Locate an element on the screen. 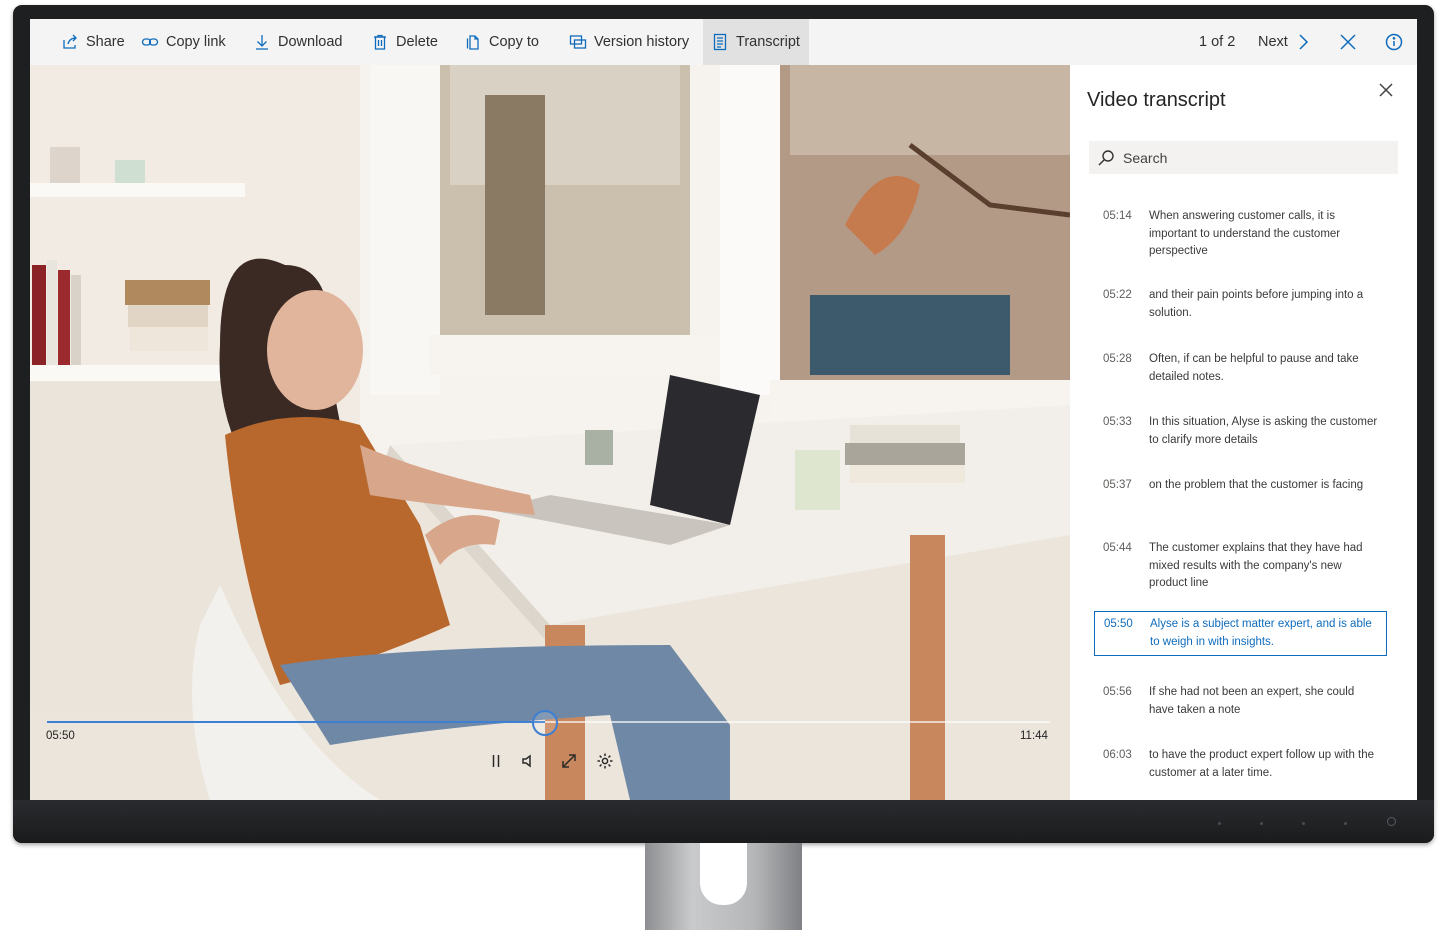 This screenshot has width=1442, height=930. download-button: Download is located at coordinates (298, 42).